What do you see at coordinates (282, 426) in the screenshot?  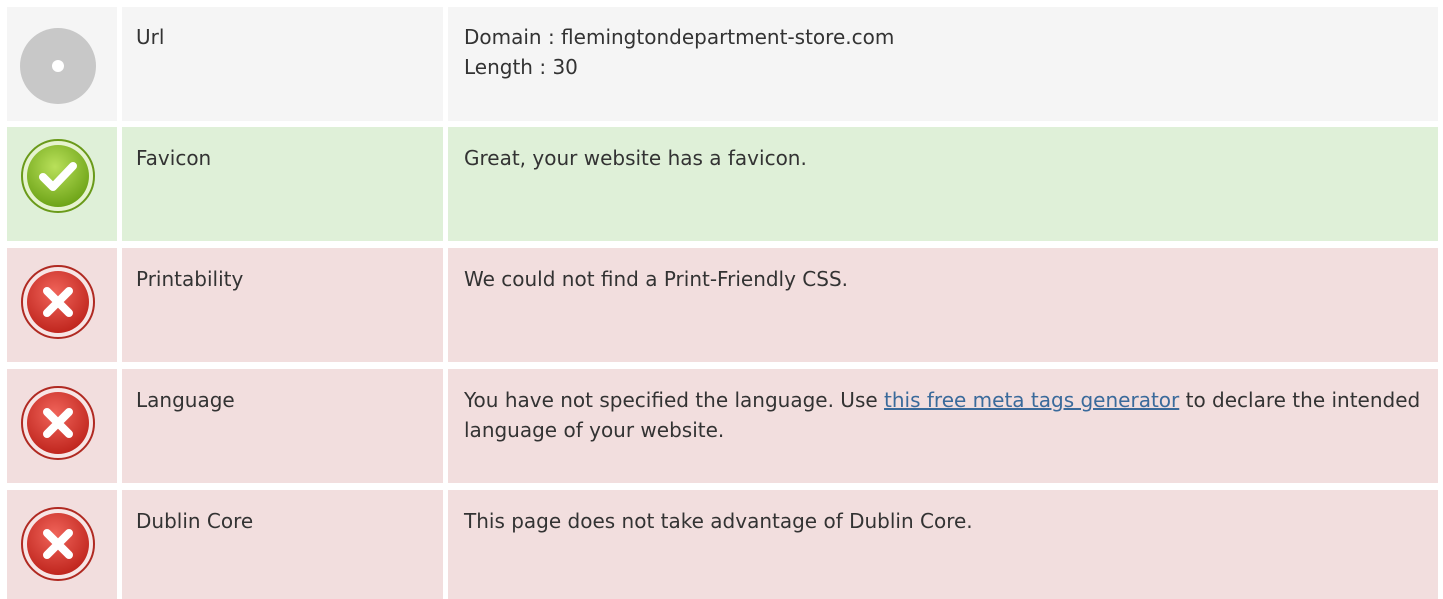 I see `row-name-cell: Language` at bounding box center [282, 426].